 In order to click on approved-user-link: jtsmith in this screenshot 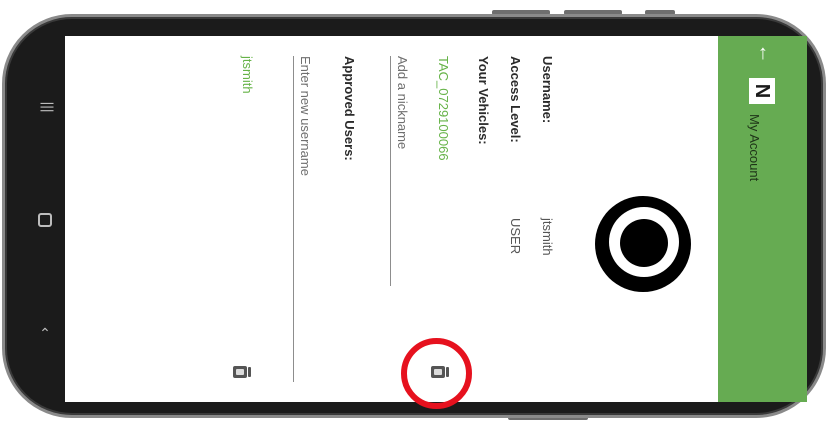, I will do `click(247, 75)`.